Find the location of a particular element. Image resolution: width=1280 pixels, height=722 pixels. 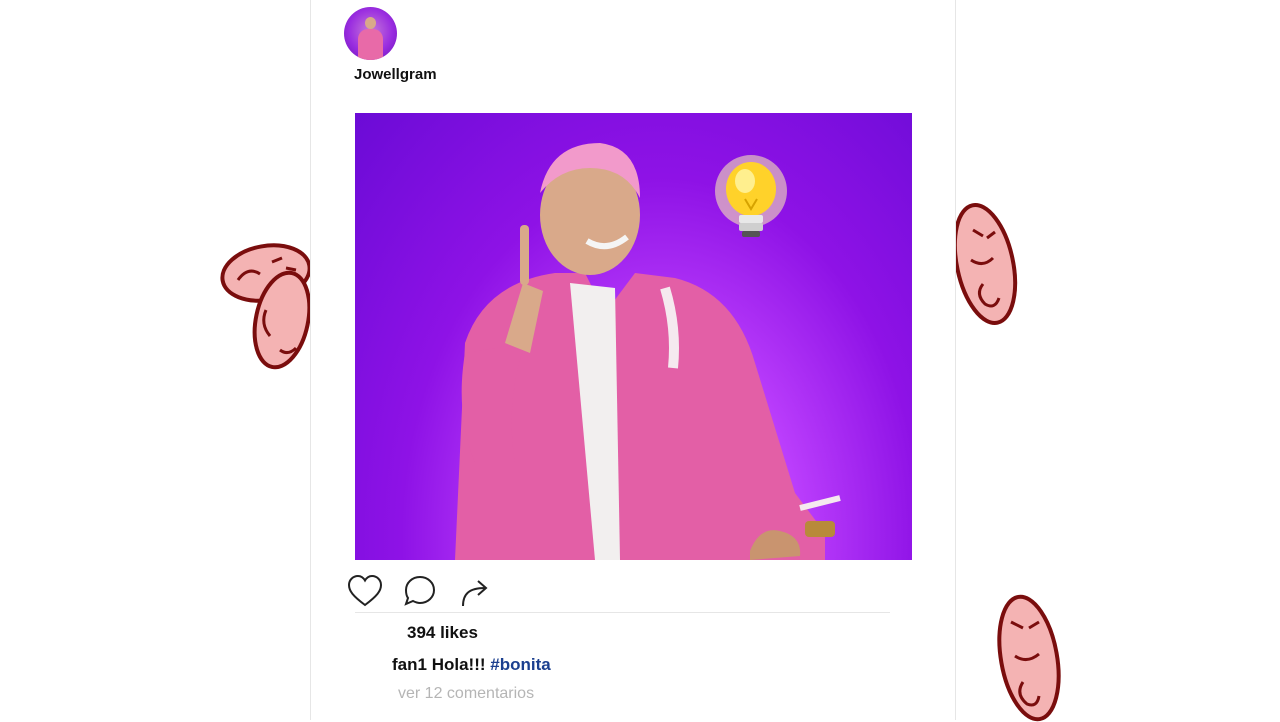

avatar is located at coordinates (370, 33).